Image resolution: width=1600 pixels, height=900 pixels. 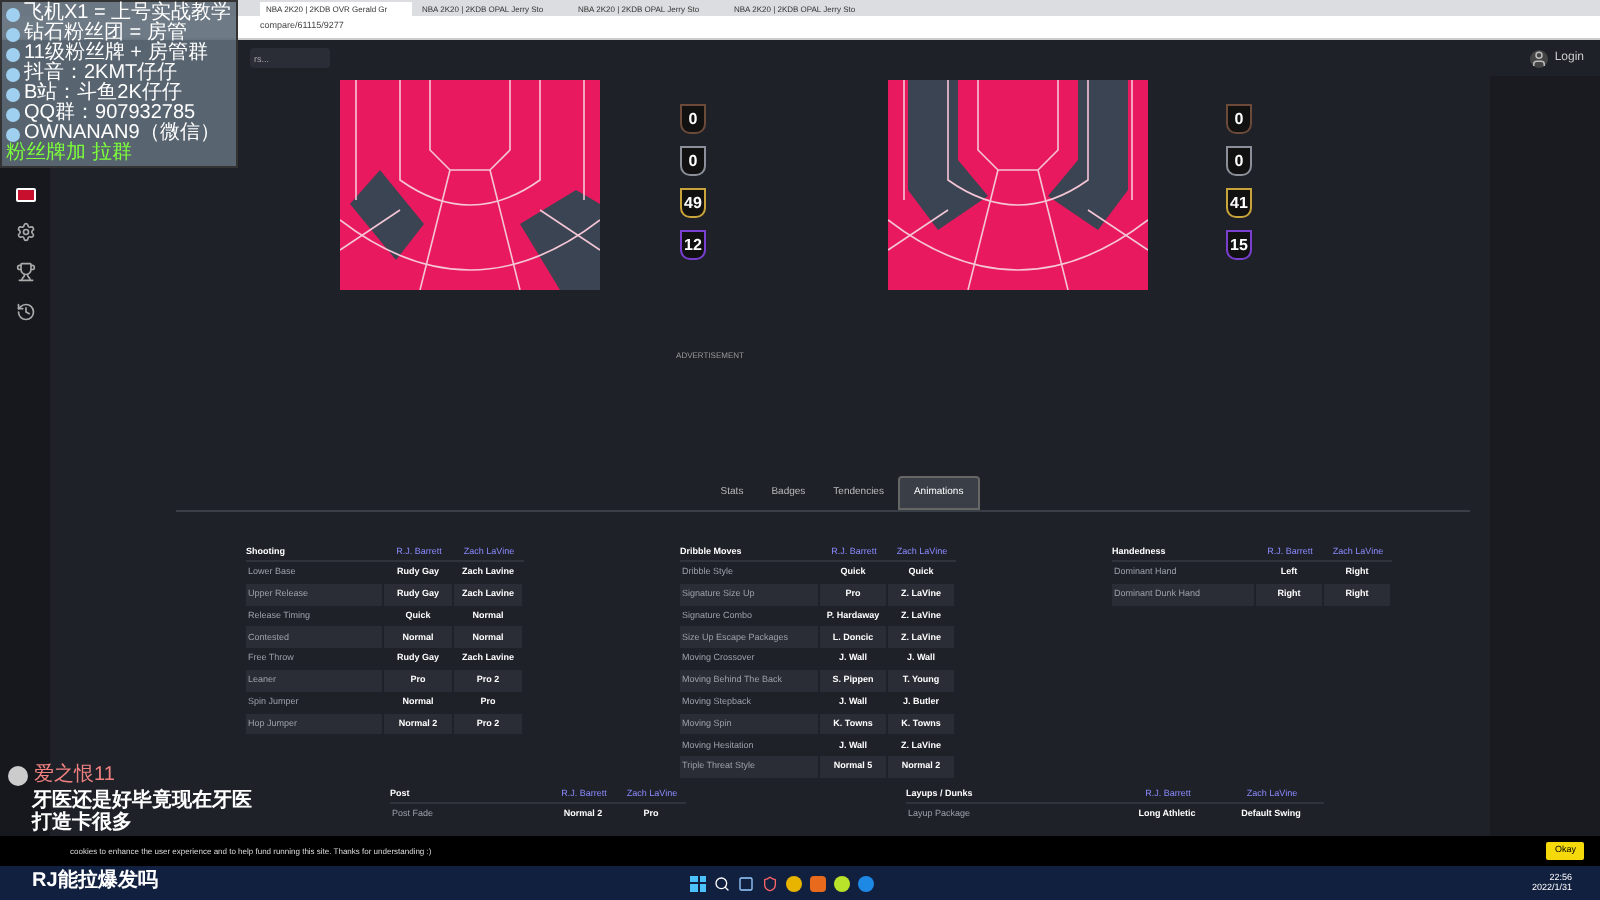 What do you see at coordinates (698, 883) in the screenshot?
I see `windows-start-icon` at bounding box center [698, 883].